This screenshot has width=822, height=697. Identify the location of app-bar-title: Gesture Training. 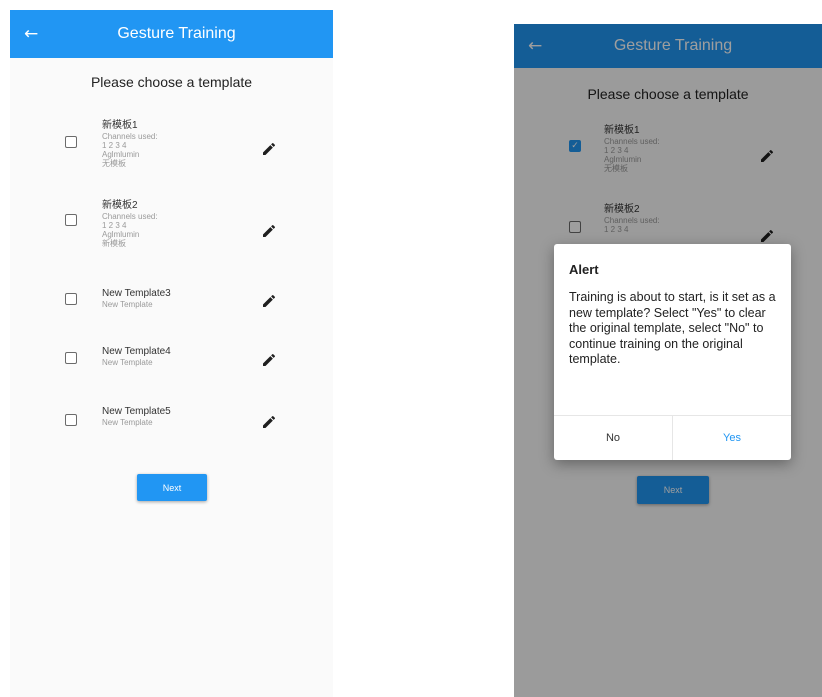
(176, 33).